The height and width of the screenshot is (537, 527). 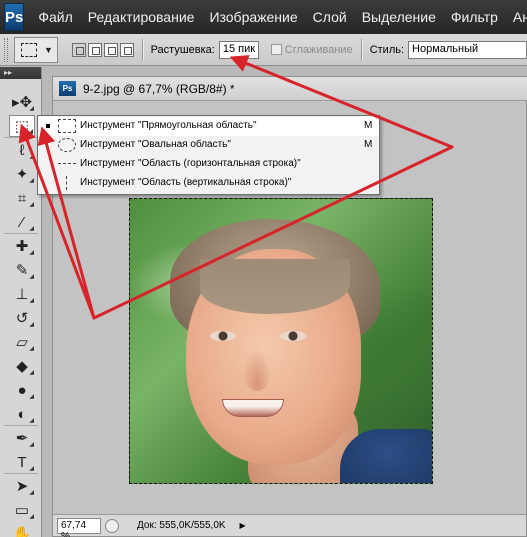 What do you see at coordinates (22, 150) in the screenshot?
I see `lasso-tool-icon: ℓ ◢` at bounding box center [22, 150].